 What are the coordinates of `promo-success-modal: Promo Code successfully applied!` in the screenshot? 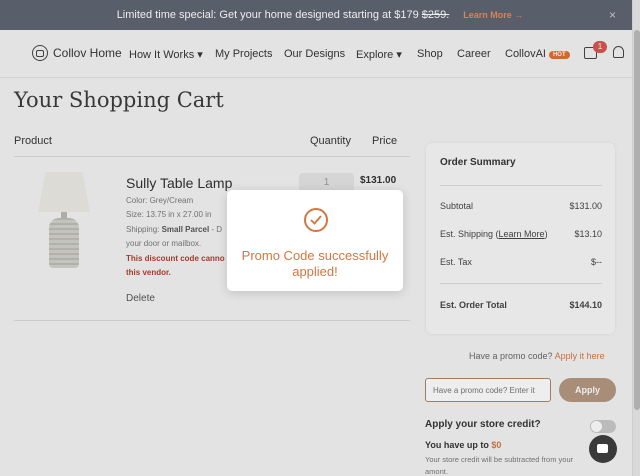 It's located at (315, 240).